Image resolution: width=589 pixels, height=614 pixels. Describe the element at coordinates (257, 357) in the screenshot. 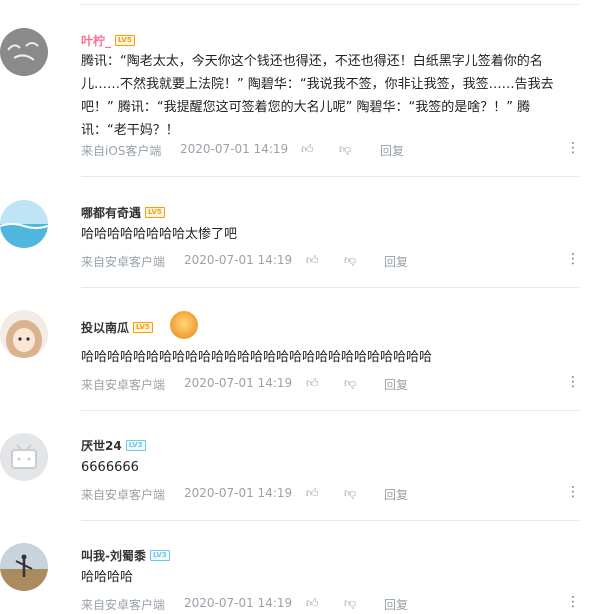

I see `comment-text: 哈哈哈哈哈哈哈哈哈哈哈哈哈哈哈哈哈哈哈哈哈哈哈哈哈哈哈` at that location.